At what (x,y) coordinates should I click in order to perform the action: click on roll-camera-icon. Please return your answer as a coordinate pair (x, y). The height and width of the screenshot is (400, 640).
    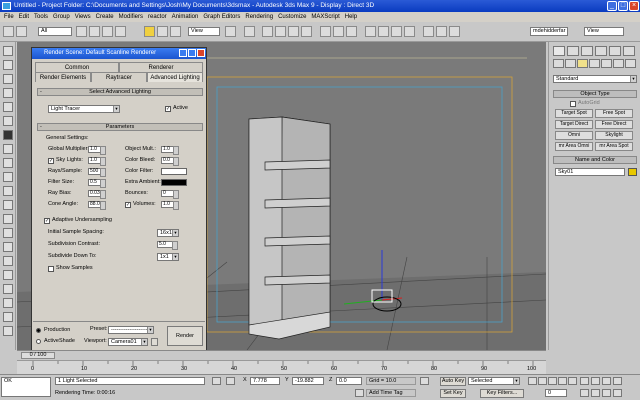
    Looking at the image, I should click on (595, 393).